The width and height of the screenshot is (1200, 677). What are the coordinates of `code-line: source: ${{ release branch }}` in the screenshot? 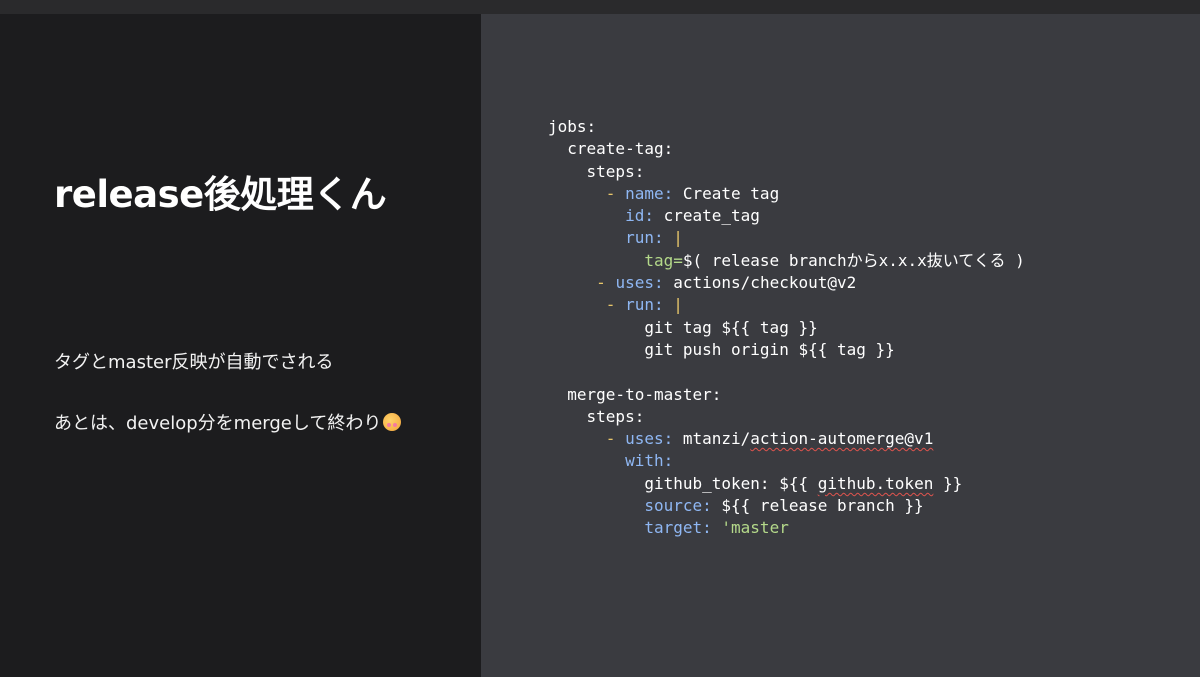 It's located at (786, 506).